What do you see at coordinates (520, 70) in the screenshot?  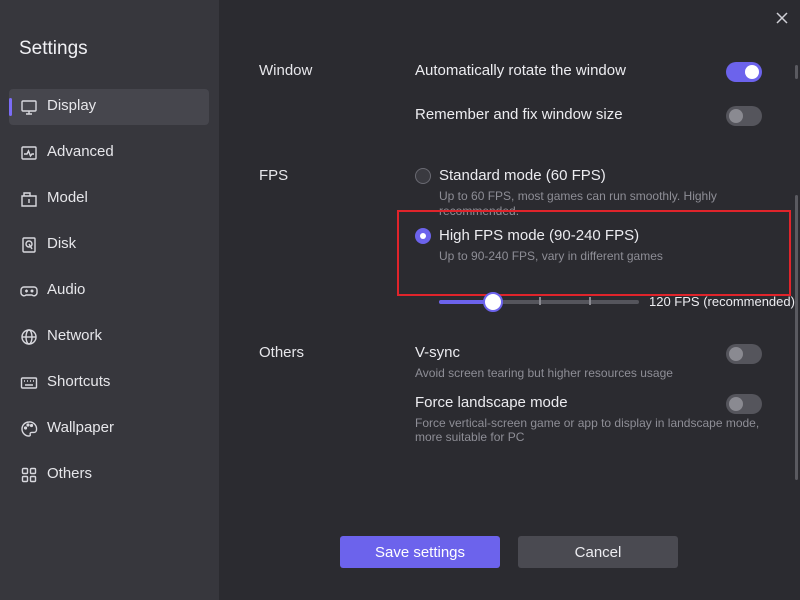 I see `auto-rotate-label: Automatically rotate the window` at bounding box center [520, 70].